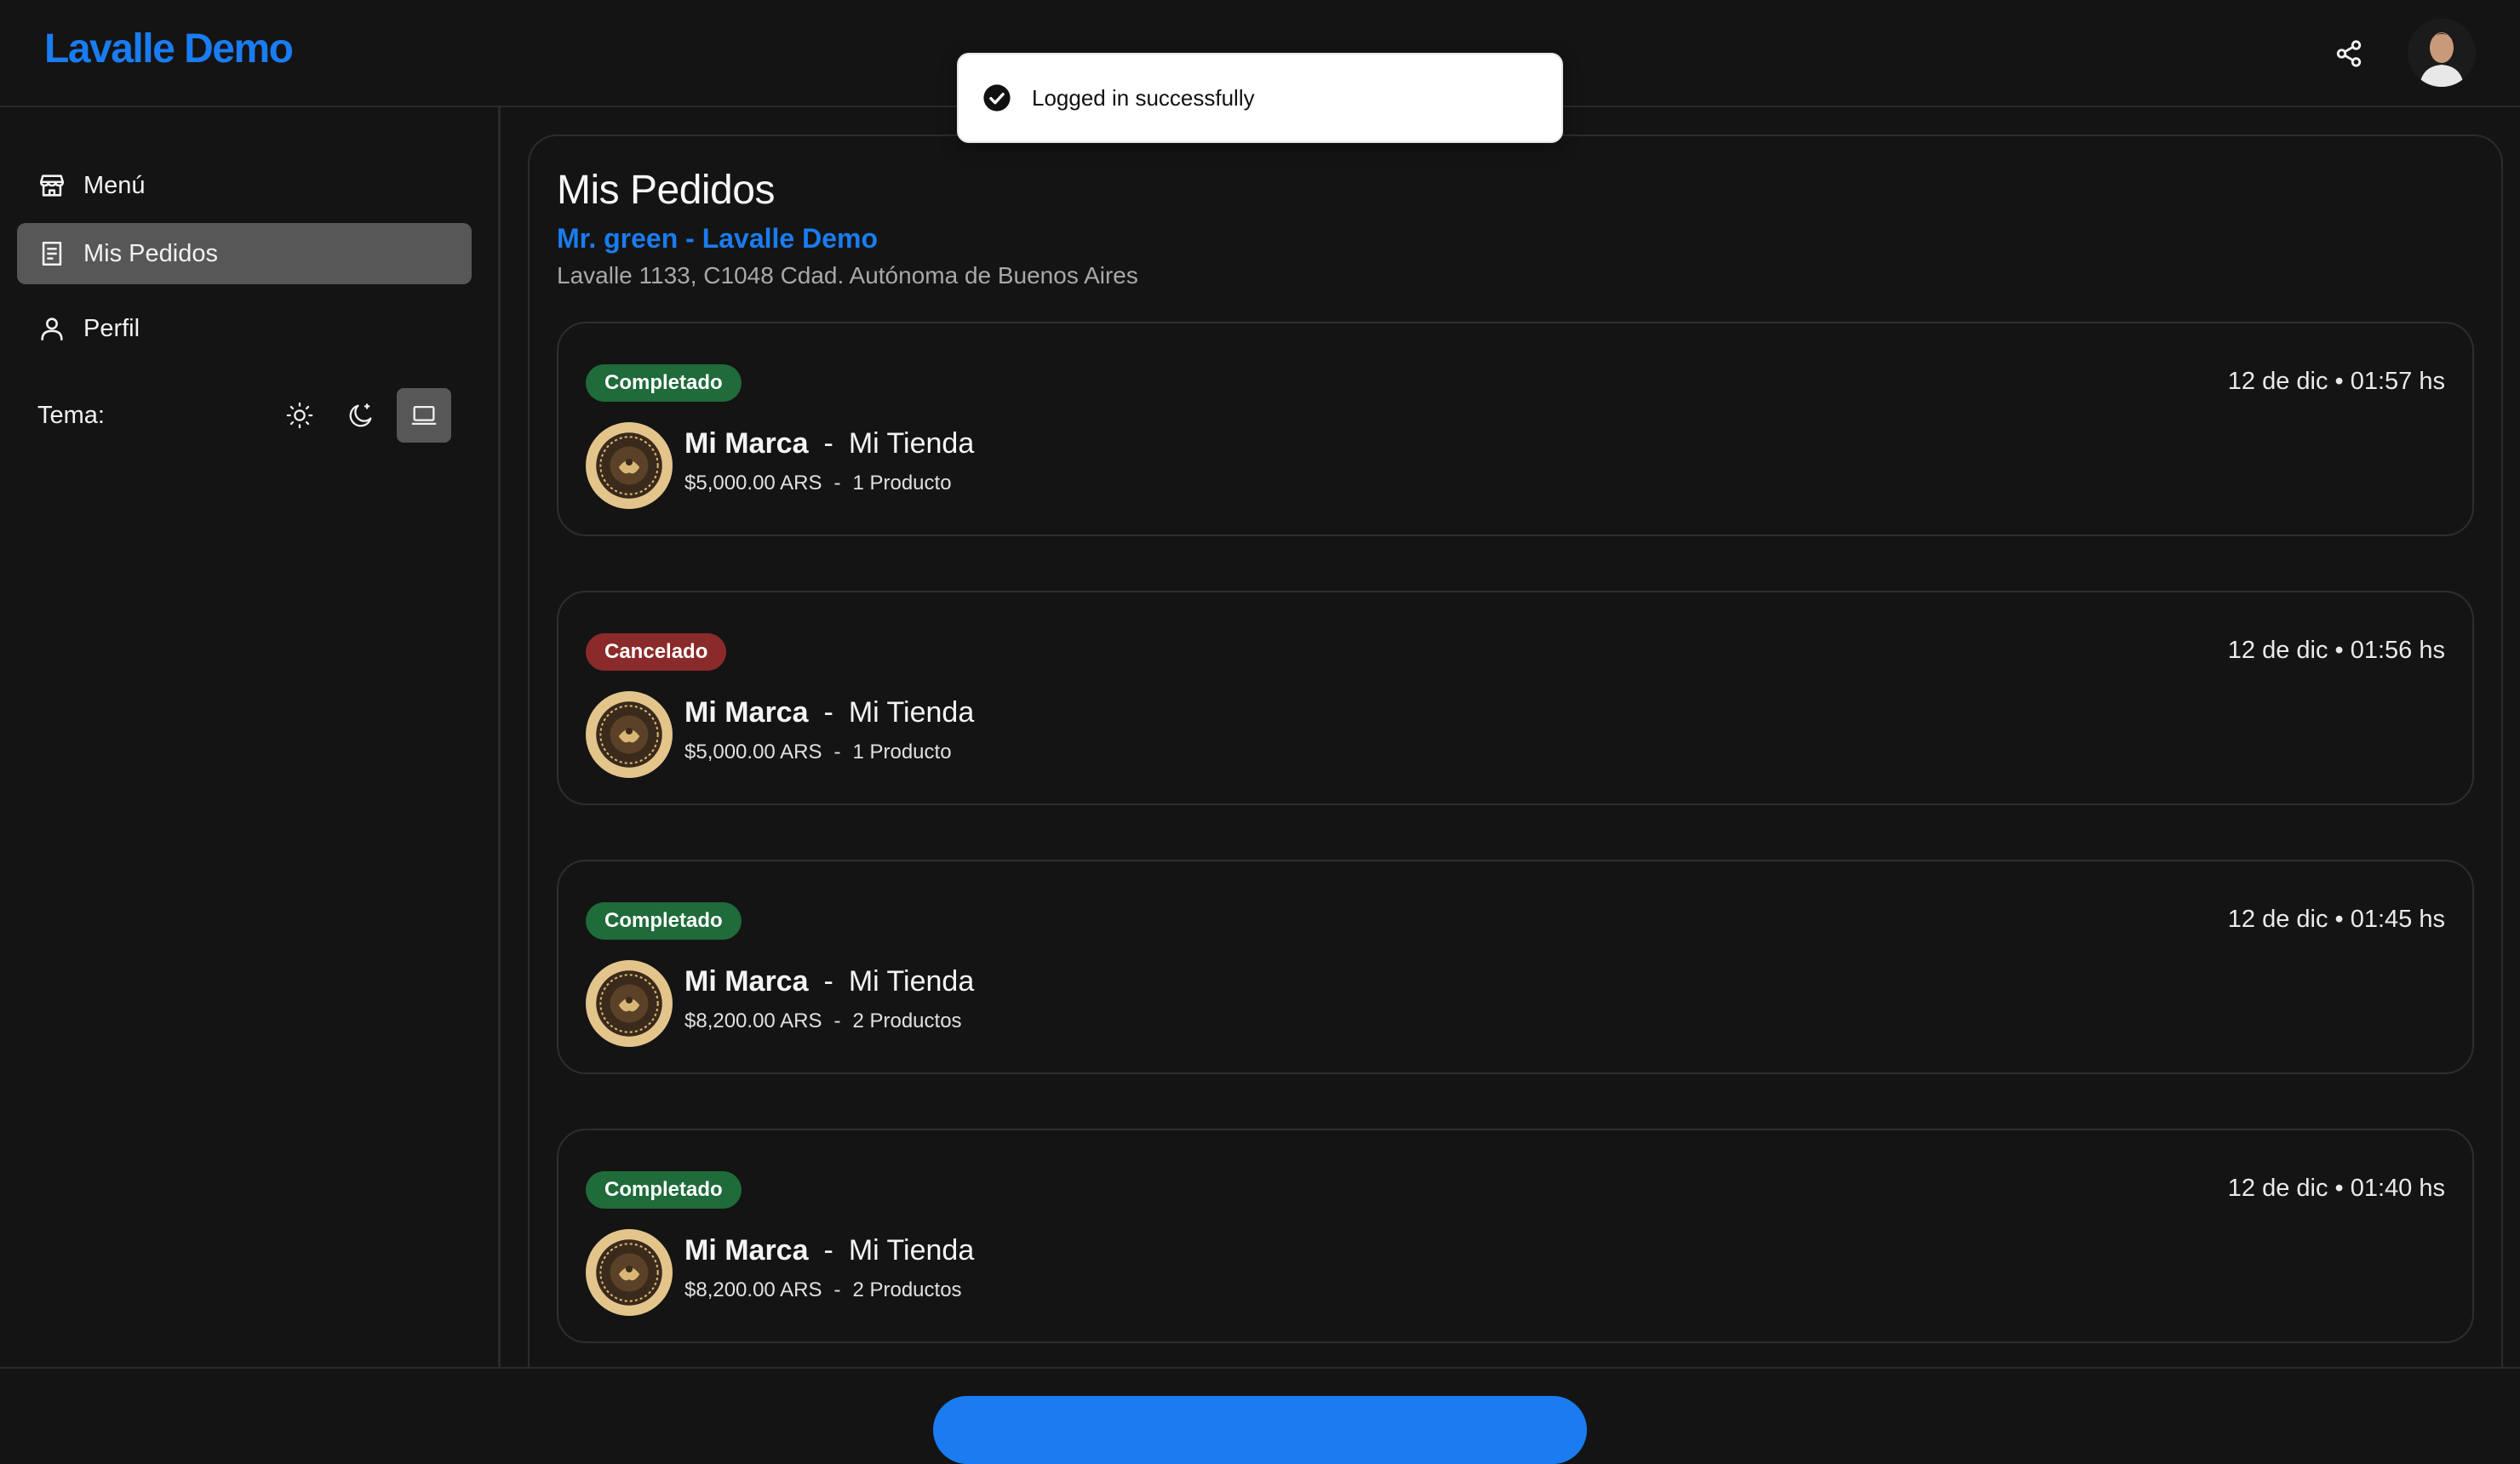 Image resolution: width=2520 pixels, height=1464 pixels. I want to click on share-button, so click(2349, 53).